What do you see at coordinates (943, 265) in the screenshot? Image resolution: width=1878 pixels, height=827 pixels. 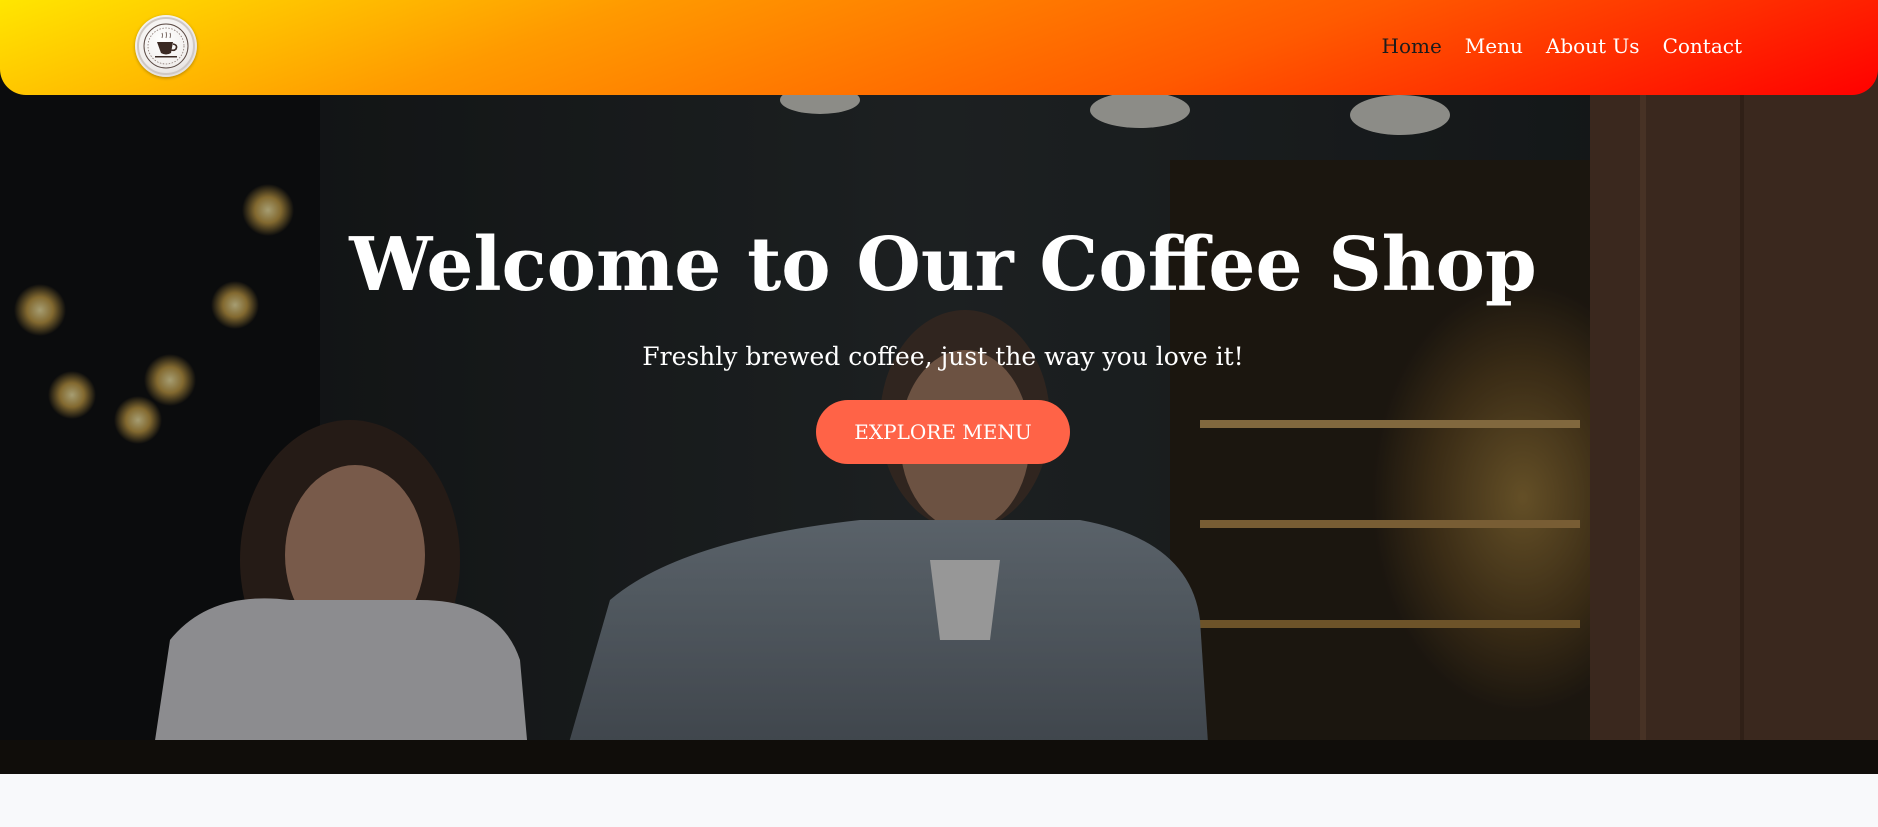 I see `hero-title: Welcome to Our Coffee Shop` at bounding box center [943, 265].